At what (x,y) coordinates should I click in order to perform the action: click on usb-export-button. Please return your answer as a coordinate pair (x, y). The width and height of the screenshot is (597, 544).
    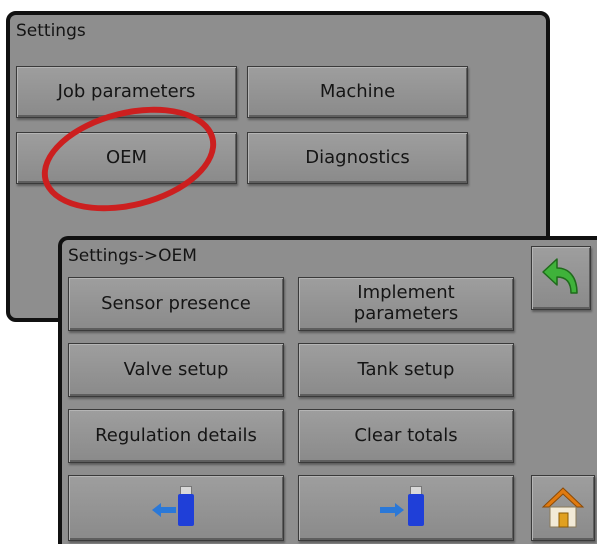
    Looking at the image, I should click on (176, 508).